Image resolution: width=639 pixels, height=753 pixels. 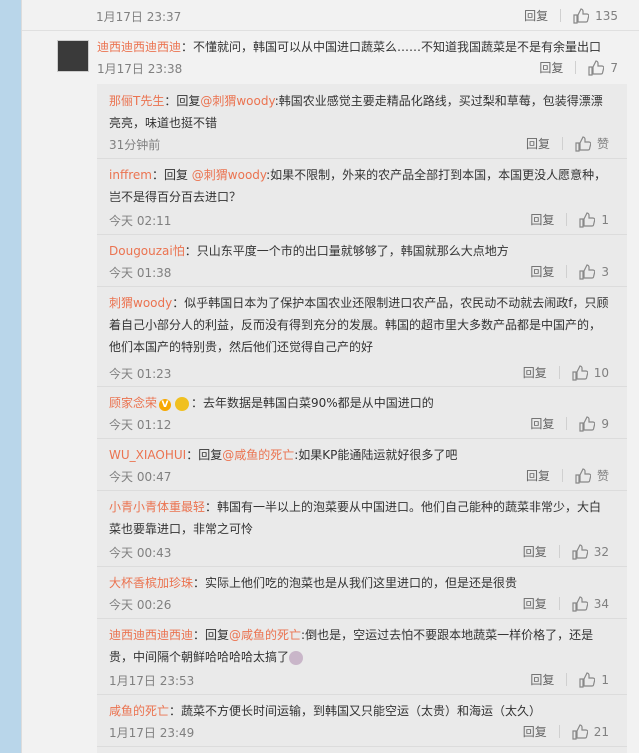 I want to click on like-count: 3, so click(x=605, y=271).